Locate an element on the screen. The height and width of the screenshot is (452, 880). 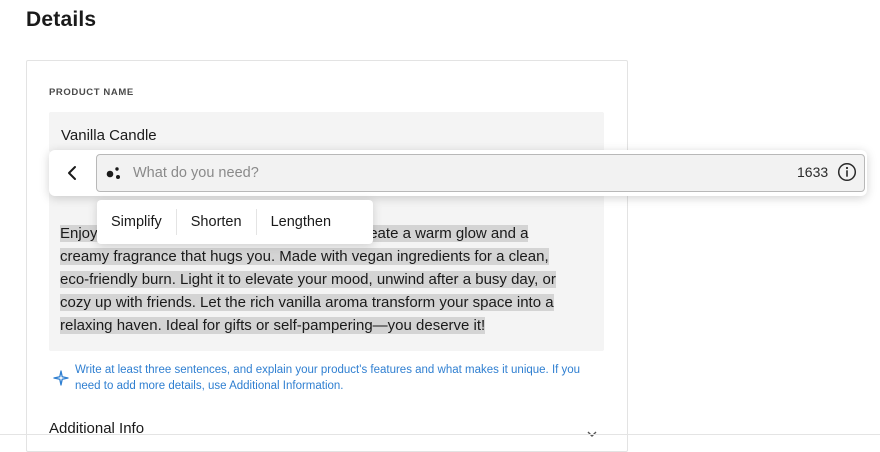
ai-dots-icon is located at coordinates (113, 173).